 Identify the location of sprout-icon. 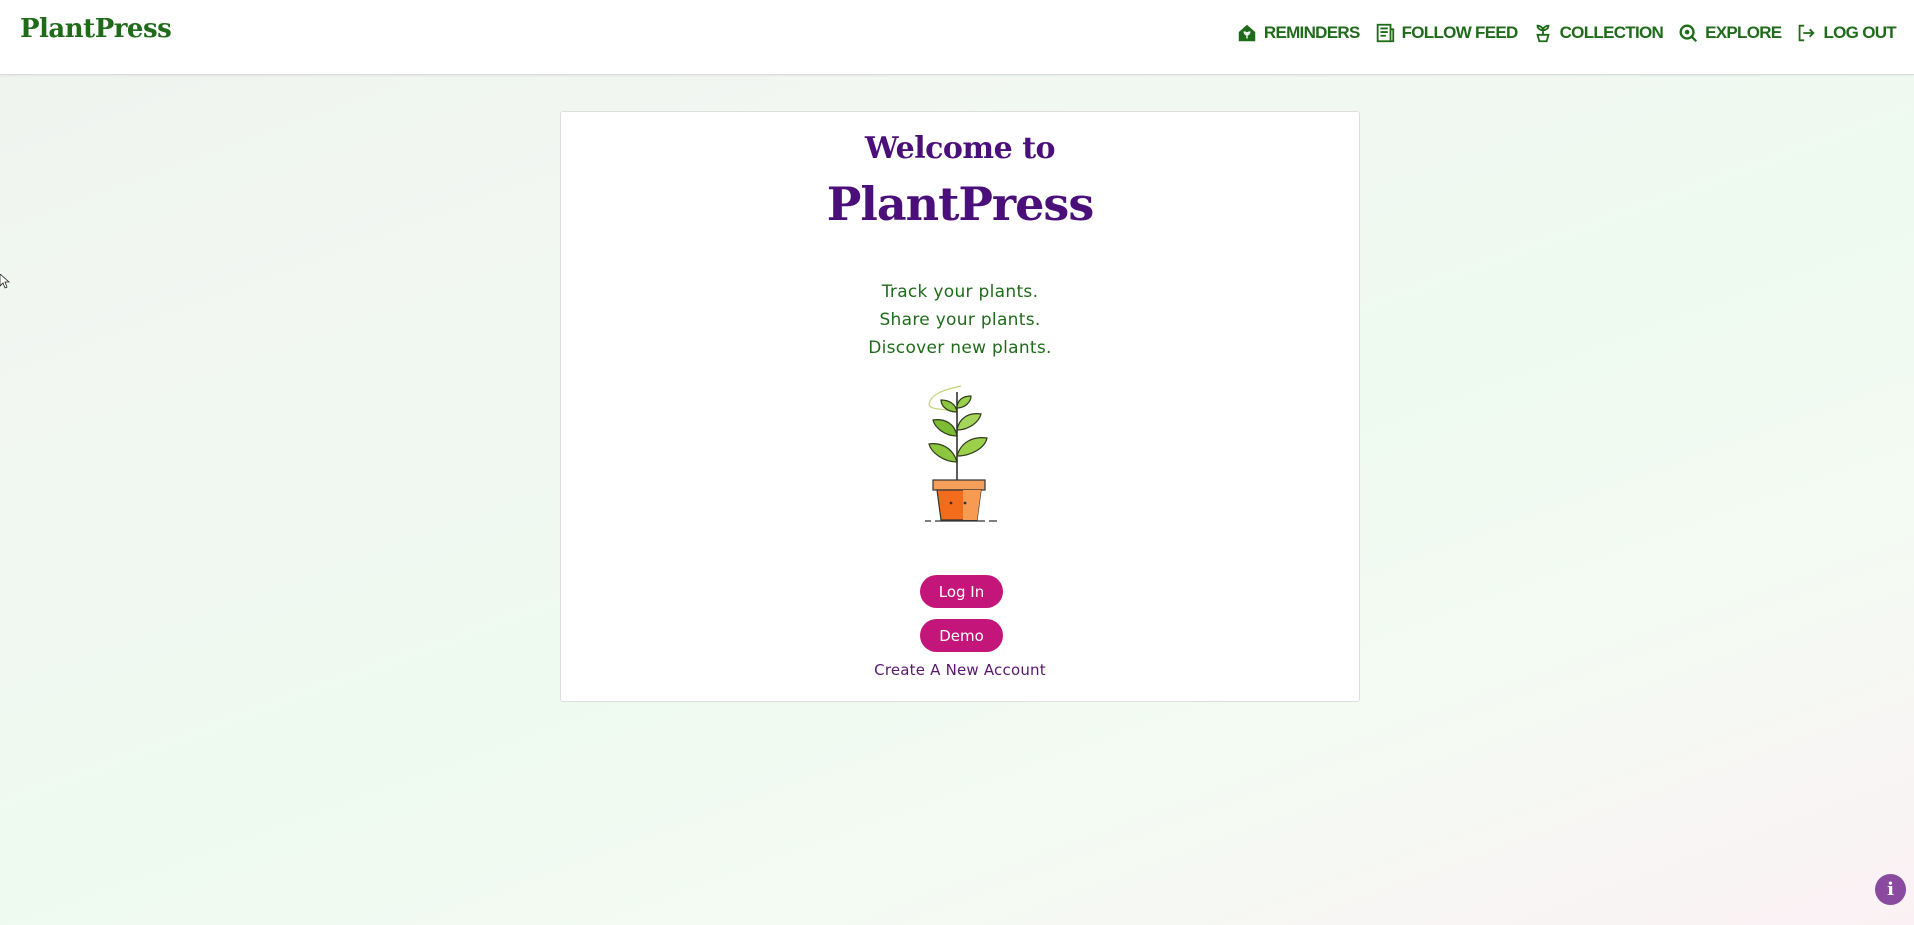
(1543, 33).